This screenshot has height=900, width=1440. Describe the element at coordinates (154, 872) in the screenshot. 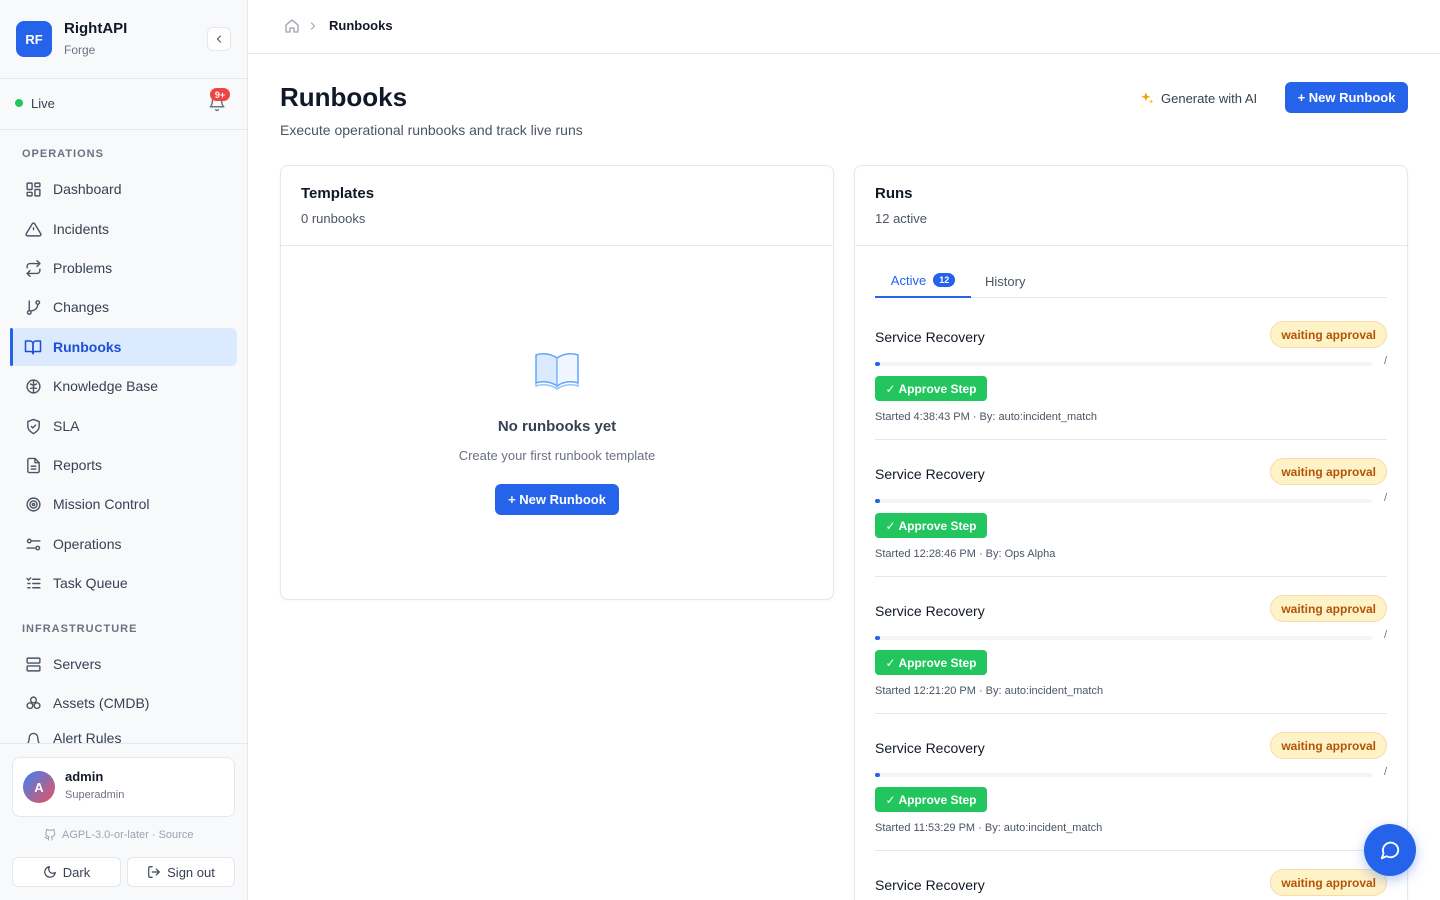

I see `sign-out-icon` at that location.